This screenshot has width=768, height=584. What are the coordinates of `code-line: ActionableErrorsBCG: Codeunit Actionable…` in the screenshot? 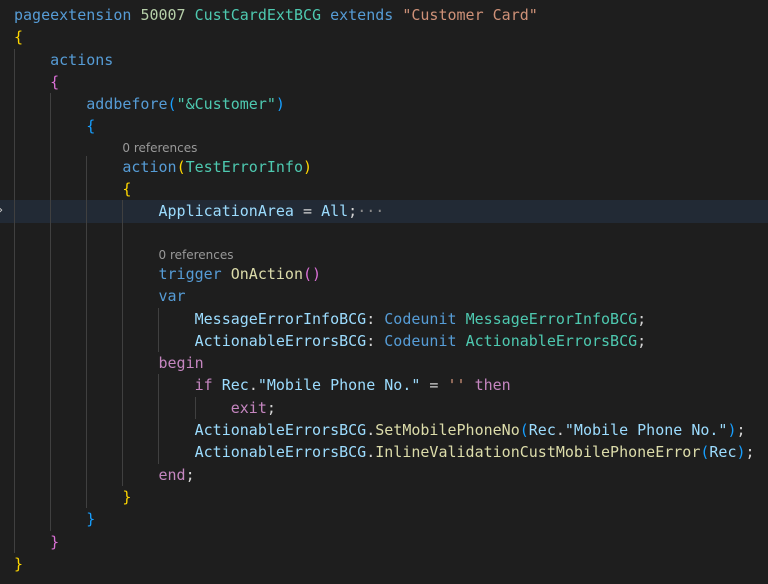 It's located at (384, 341).